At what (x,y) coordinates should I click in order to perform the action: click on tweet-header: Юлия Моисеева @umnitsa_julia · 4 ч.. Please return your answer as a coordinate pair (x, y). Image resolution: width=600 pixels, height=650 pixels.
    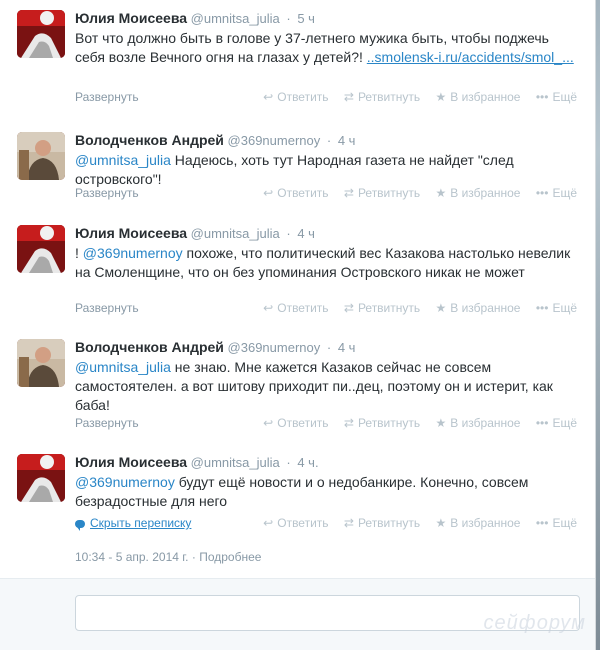
    Looking at the image, I should click on (326, 462).